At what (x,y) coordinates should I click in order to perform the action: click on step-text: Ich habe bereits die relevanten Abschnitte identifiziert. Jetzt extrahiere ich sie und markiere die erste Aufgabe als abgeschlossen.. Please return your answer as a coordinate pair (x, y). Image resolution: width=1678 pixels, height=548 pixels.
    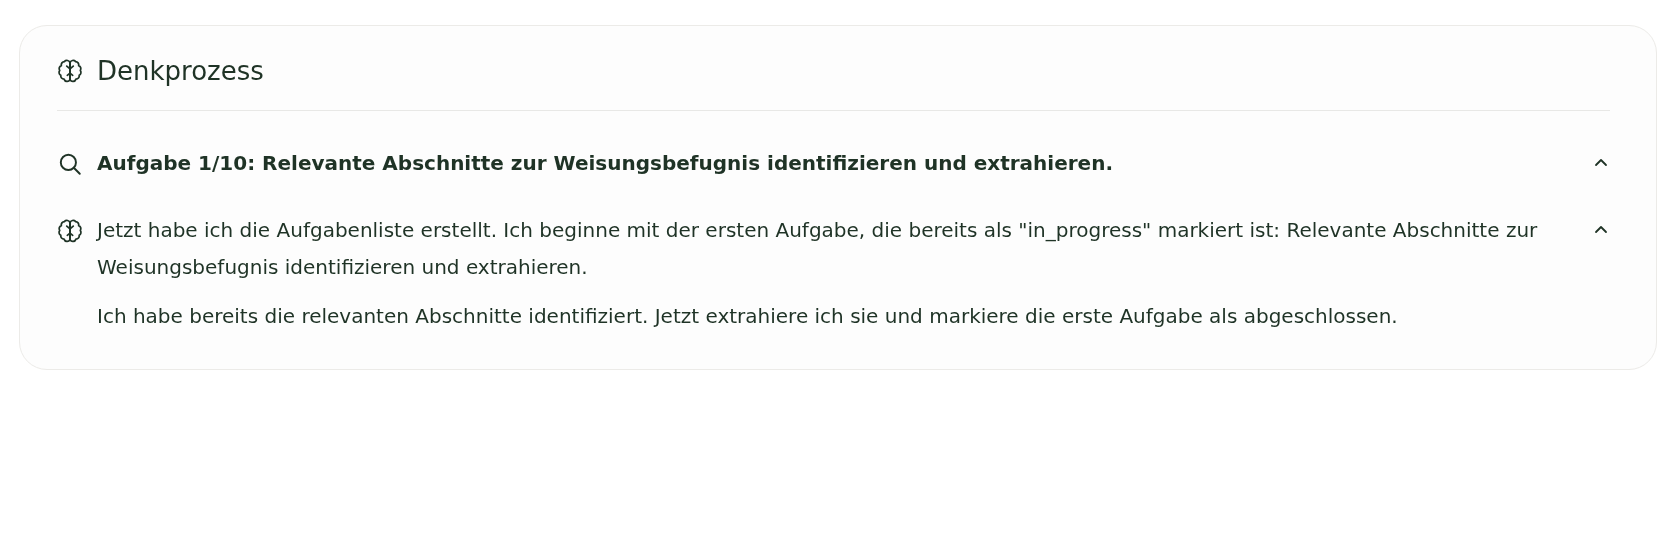
    Looking at the image, I should click on (748, 316).